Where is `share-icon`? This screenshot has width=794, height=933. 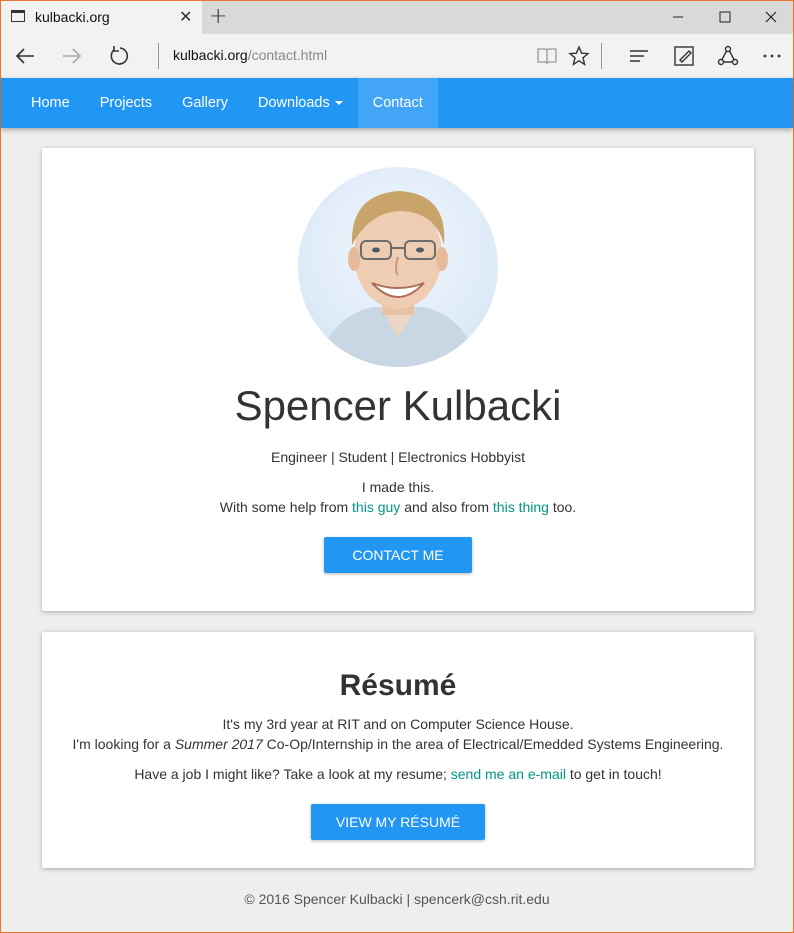
share-icon is located at coordinates (728, 56).